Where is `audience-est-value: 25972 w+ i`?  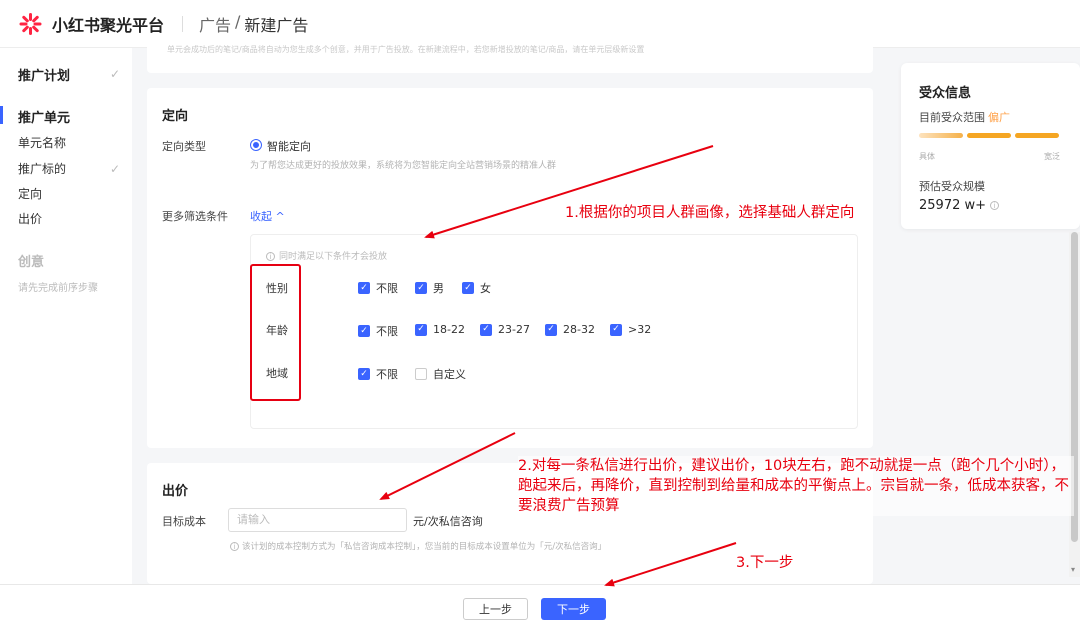
audience-est-value: 25972 w+ i is located at coordinates (959, 205).